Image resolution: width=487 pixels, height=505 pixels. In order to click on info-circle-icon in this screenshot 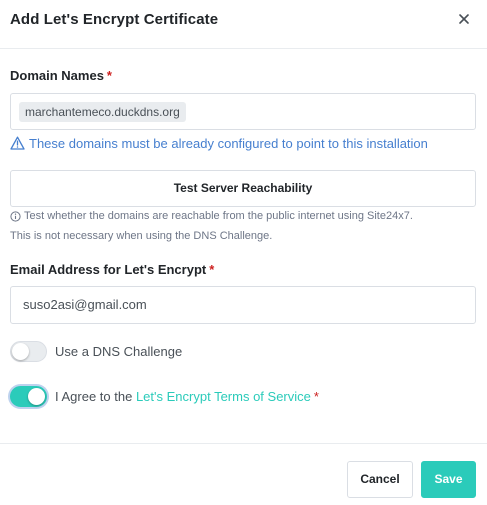, I will do `click(15, 216)`.